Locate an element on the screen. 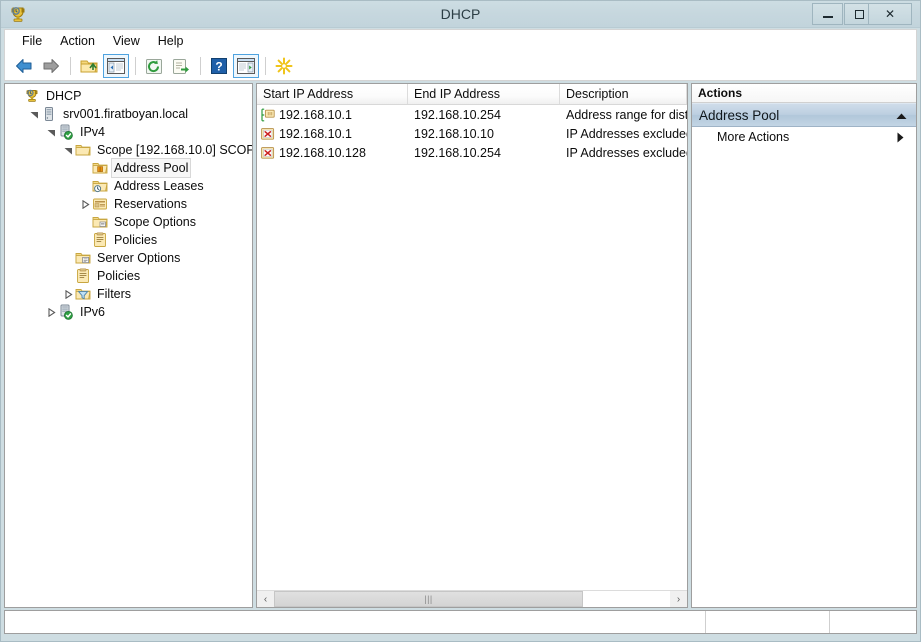 Image resolution: width=921 pixels, height=642 pixels. actions-group-header: Address Pool is located at coordinates (804, 115).